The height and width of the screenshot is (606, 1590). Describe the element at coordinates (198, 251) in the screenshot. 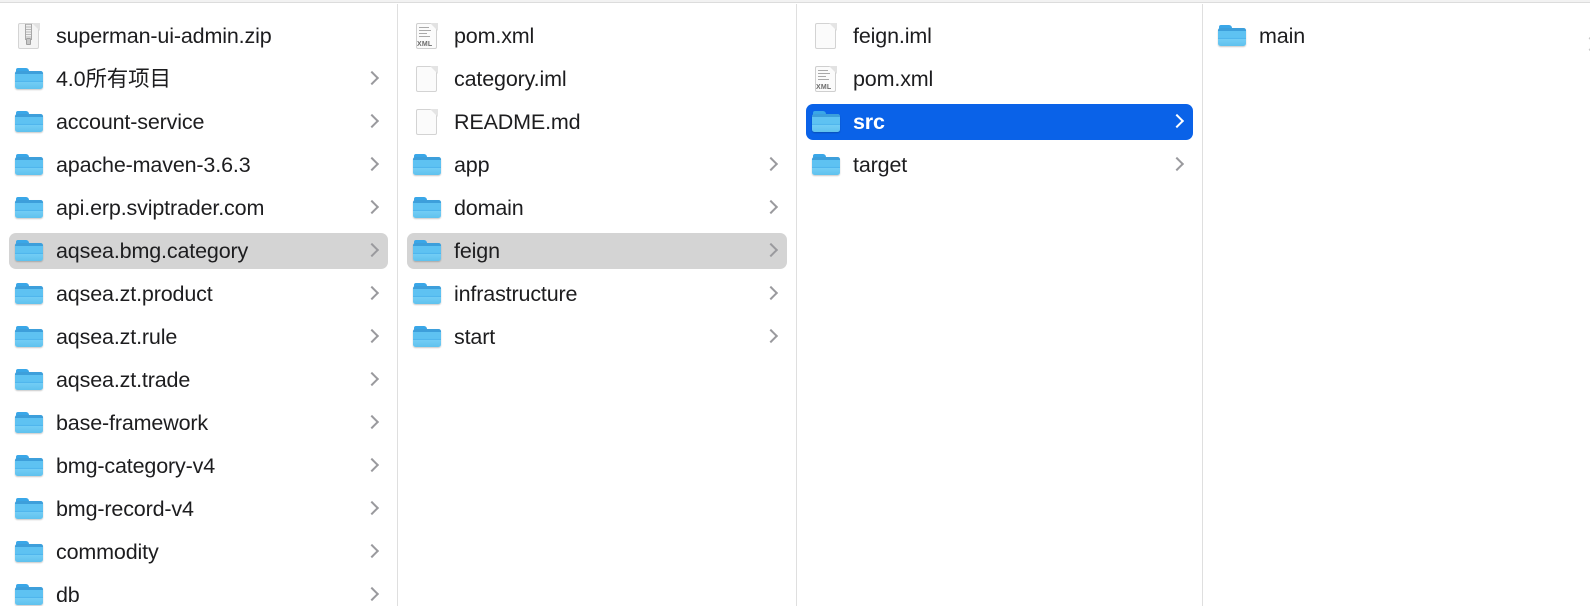

I see `folder-row: aqsea.bmg.category` at that location.